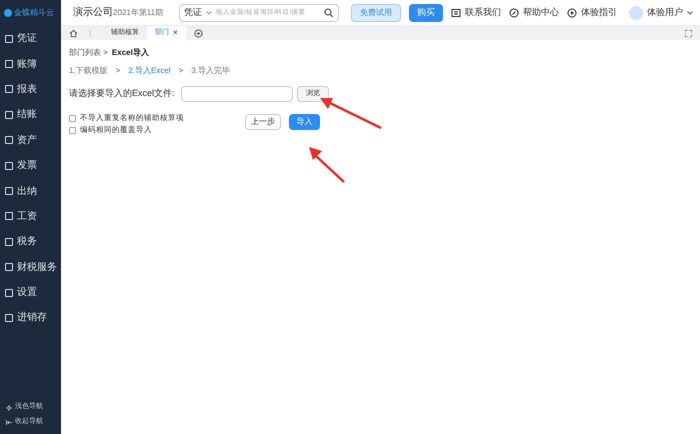 This screenshot has height=434, width=700. I want to click on sun-icon, so click(9, 407).